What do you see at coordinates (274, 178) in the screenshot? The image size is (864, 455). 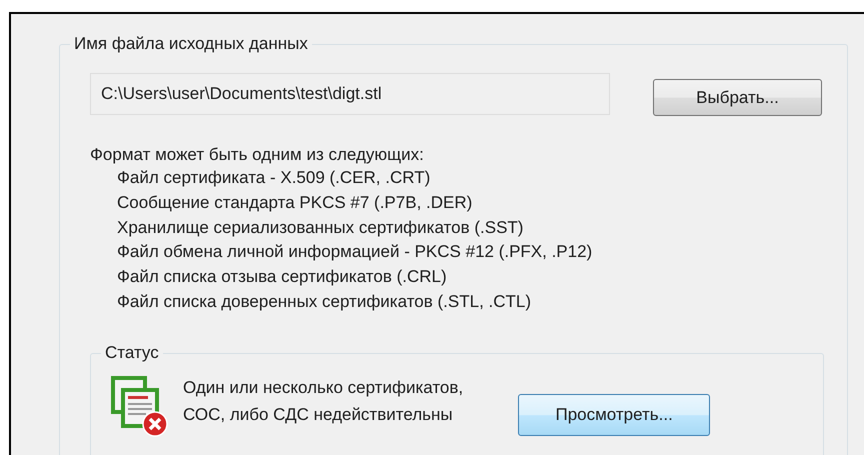 I see `format-item: Файл сертификата - X.509 (.CER, .CRT)` at bounding box center [274, 178].